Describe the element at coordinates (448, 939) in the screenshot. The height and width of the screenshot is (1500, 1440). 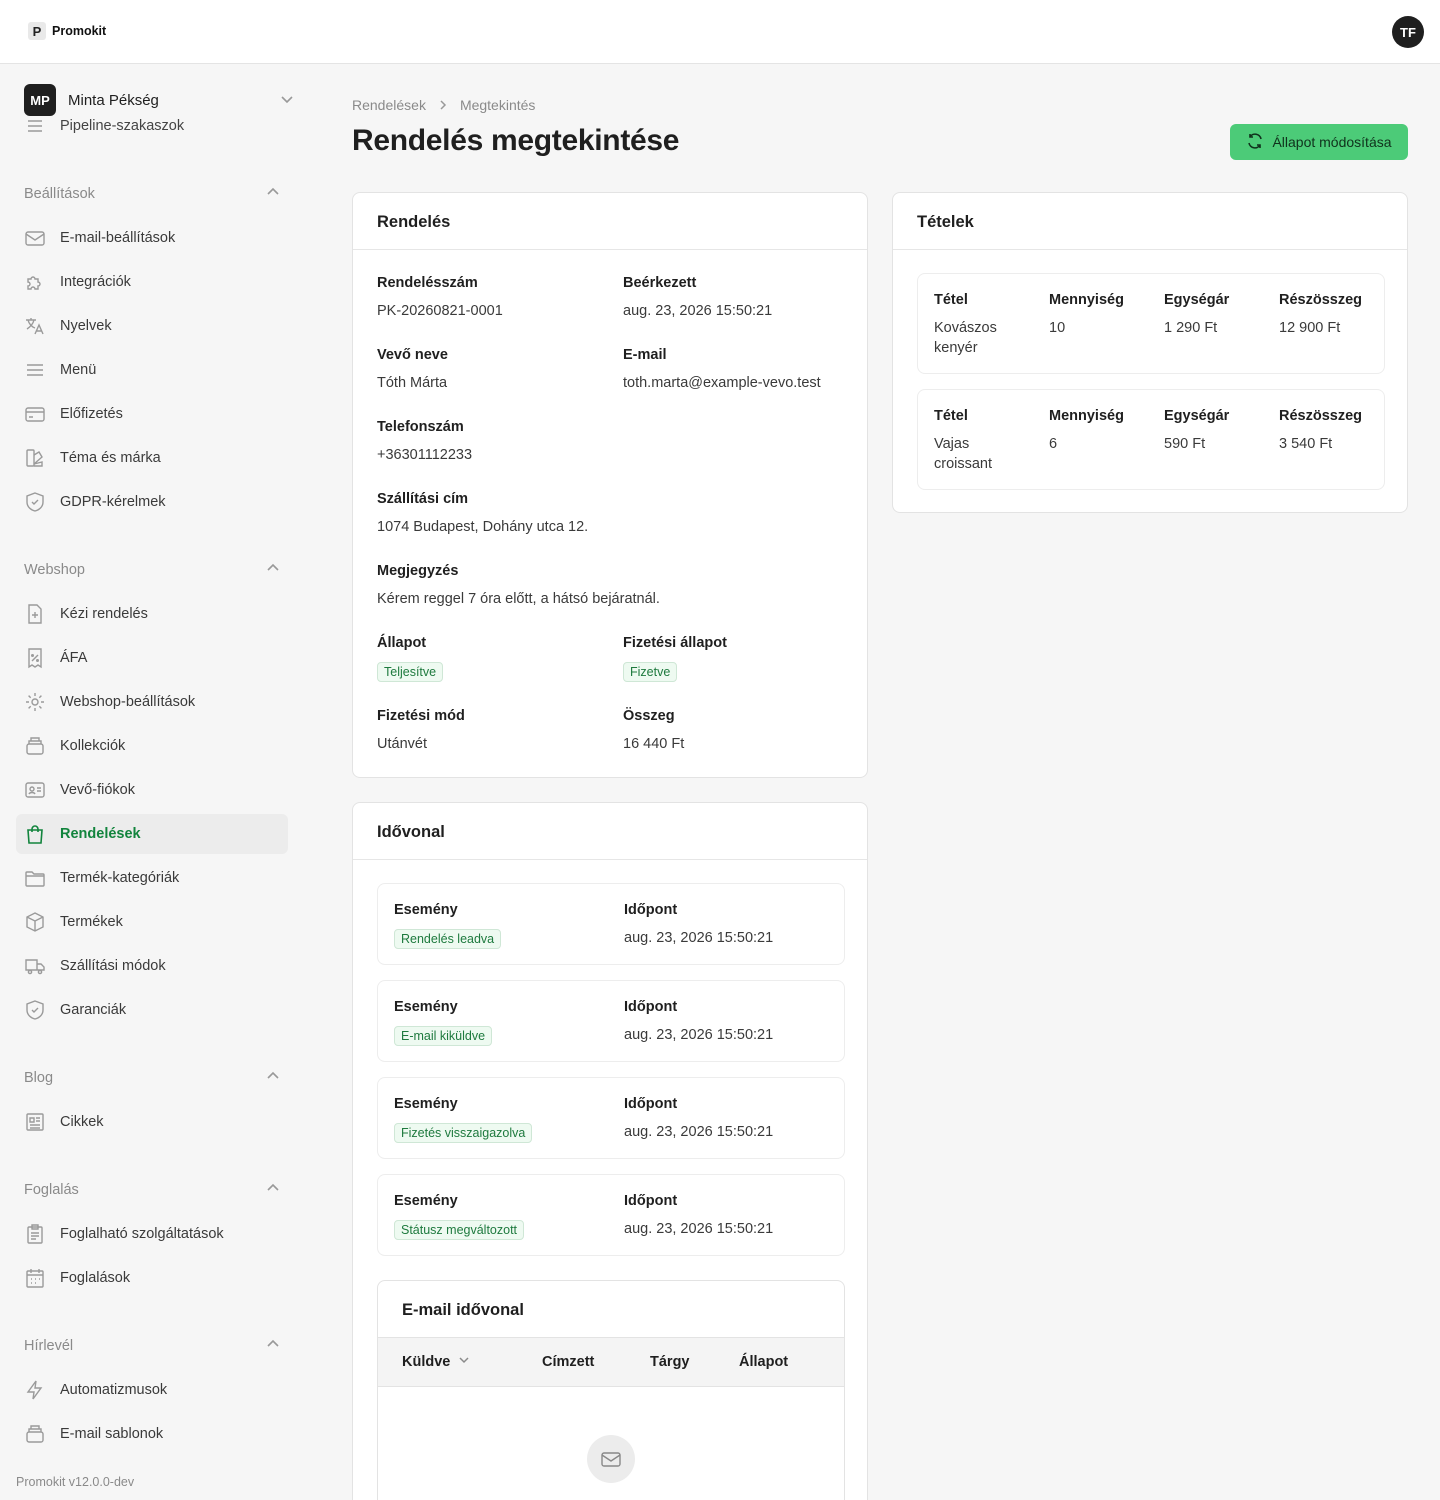
I see `event-badge: Rendelés leadva` at that location.